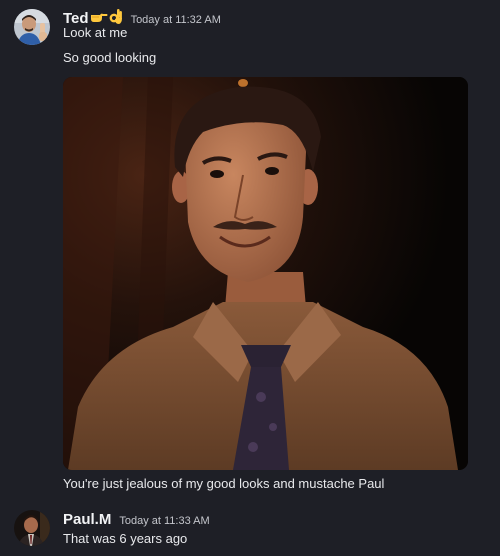 Image resolution: width=500 pixels, height=556 pixels. I want to click on point-right-emoji-icon, so click(99, 17).